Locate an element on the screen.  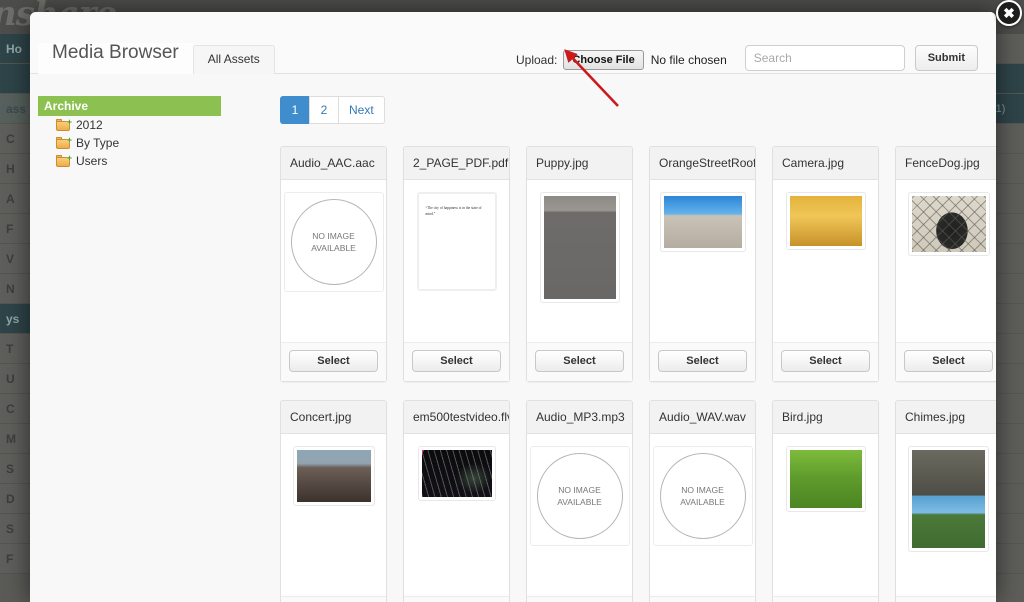
asset-filename: Chimes.jpg is located at coordinates (946, 417).